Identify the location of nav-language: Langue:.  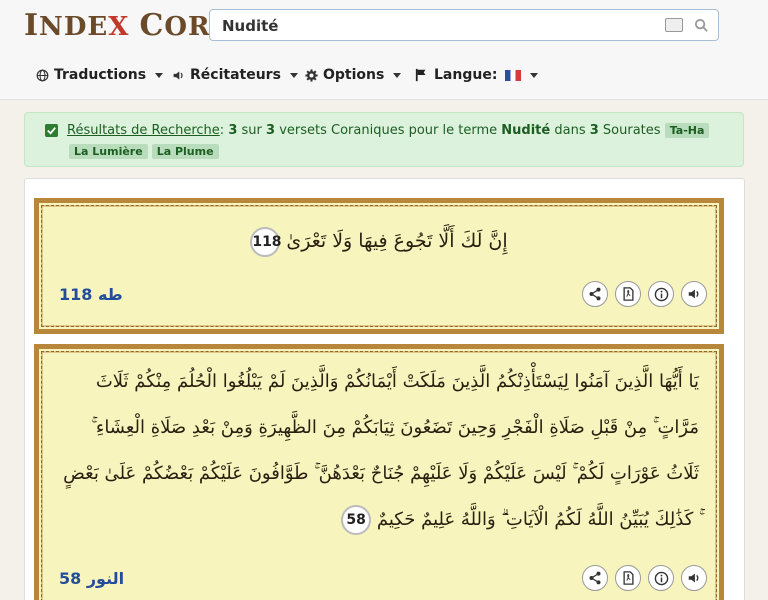
(477, 75).